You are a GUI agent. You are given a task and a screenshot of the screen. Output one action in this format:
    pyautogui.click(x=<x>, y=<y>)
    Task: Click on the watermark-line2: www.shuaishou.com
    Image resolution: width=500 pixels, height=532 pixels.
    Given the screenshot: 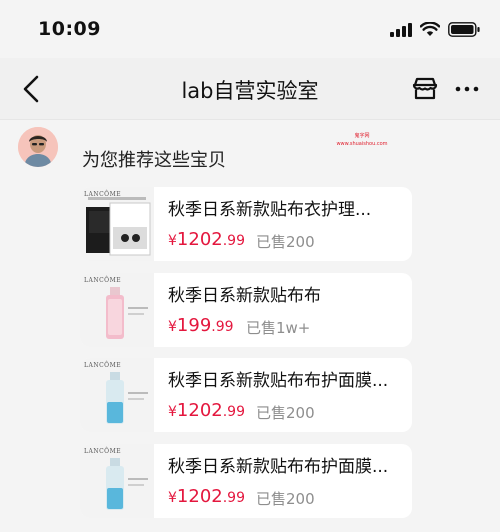 What is the action you would take?
    pyautogui.click(x=362, y=144)
    